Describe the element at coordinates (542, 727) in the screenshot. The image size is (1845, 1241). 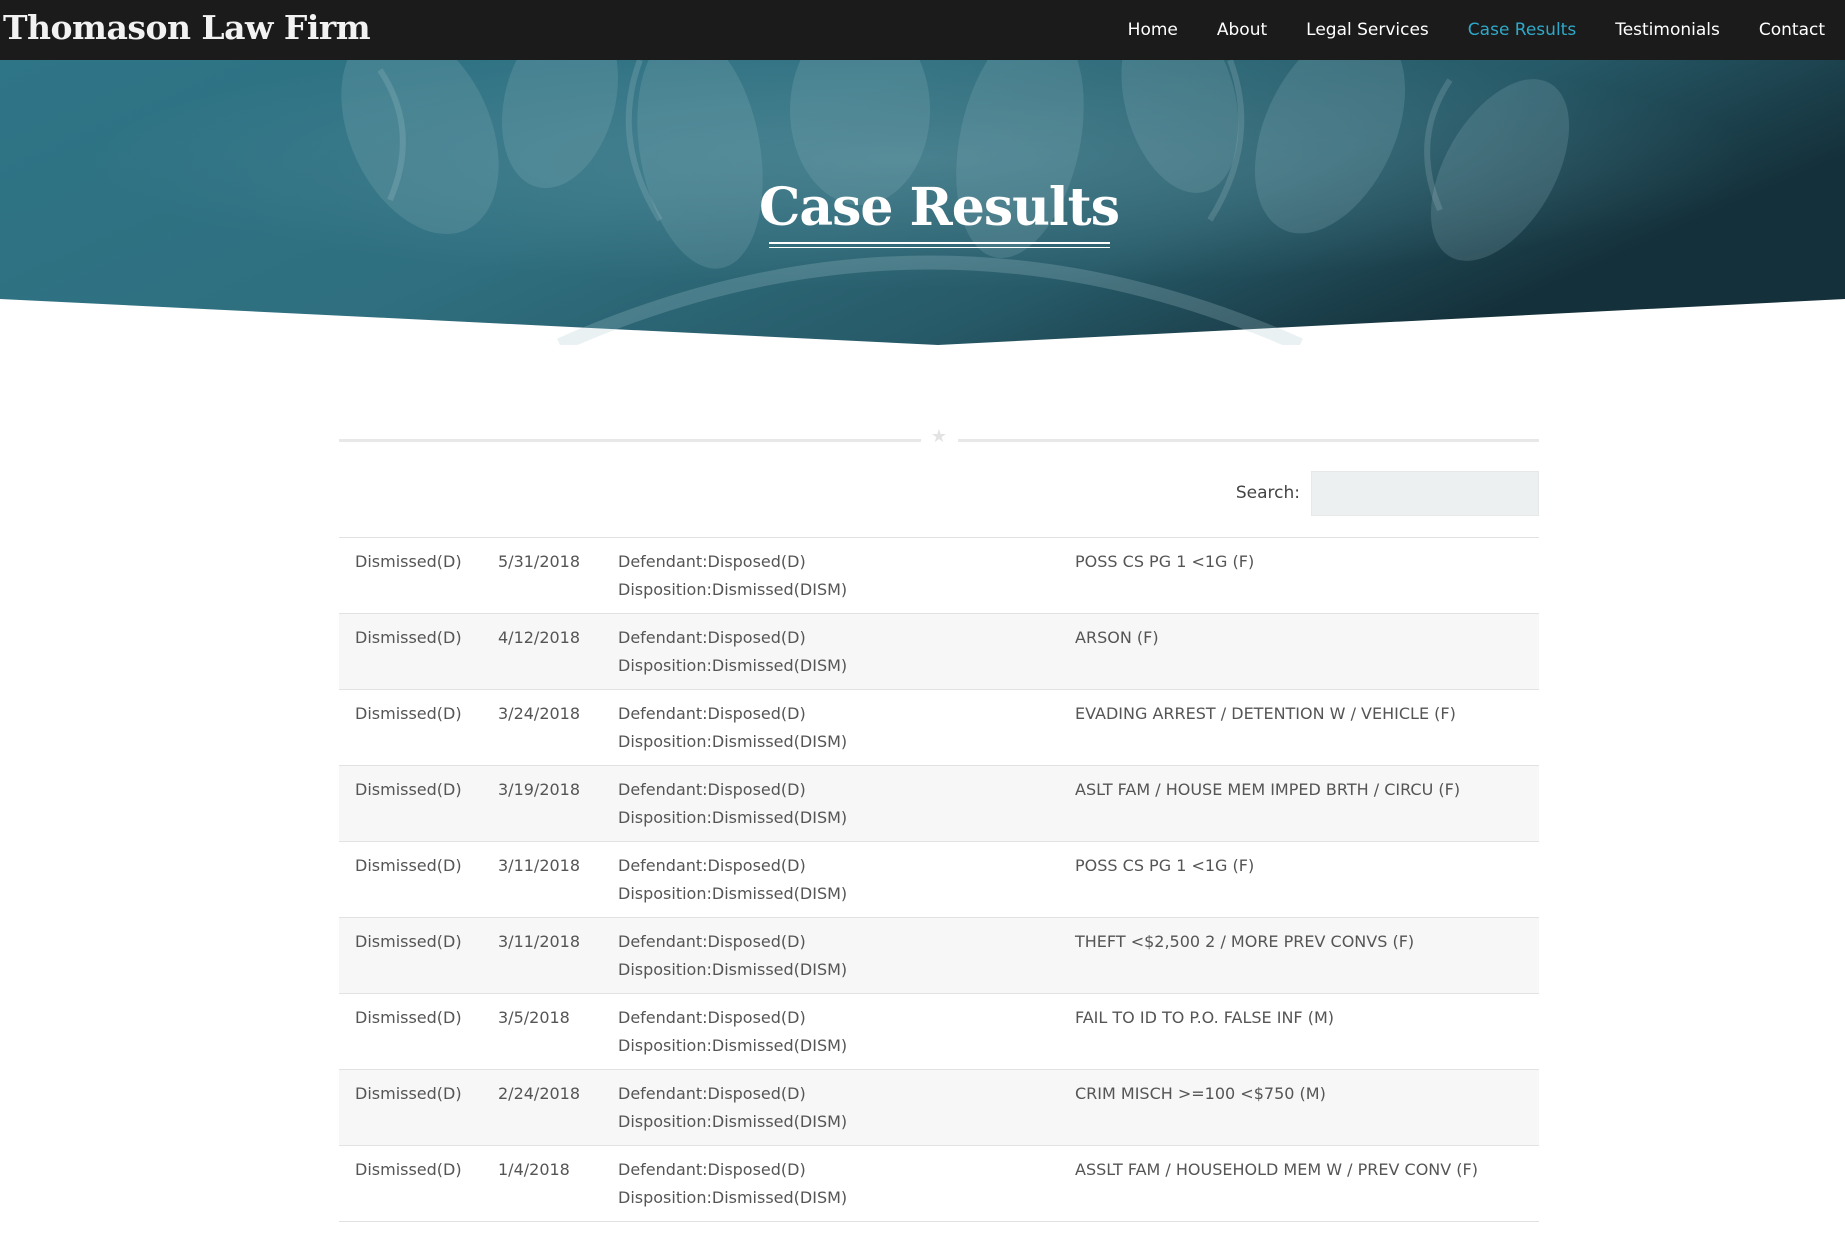
I see `cell-date: 3/24/2018` at that location.